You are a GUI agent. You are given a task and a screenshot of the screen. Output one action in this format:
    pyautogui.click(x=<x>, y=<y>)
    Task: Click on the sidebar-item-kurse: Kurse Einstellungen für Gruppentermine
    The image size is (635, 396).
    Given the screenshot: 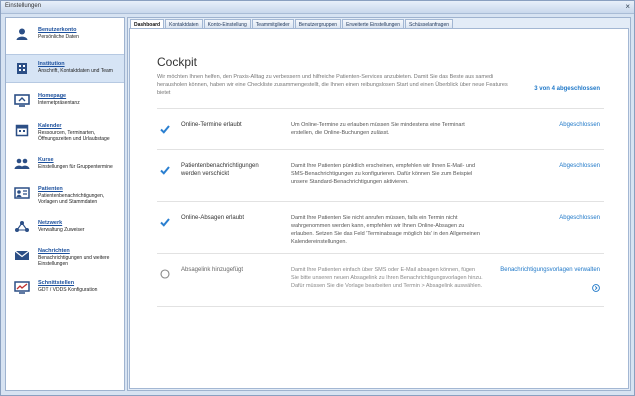 What is the action you would take?
    pyautogui.click(x=65, y=165)
    